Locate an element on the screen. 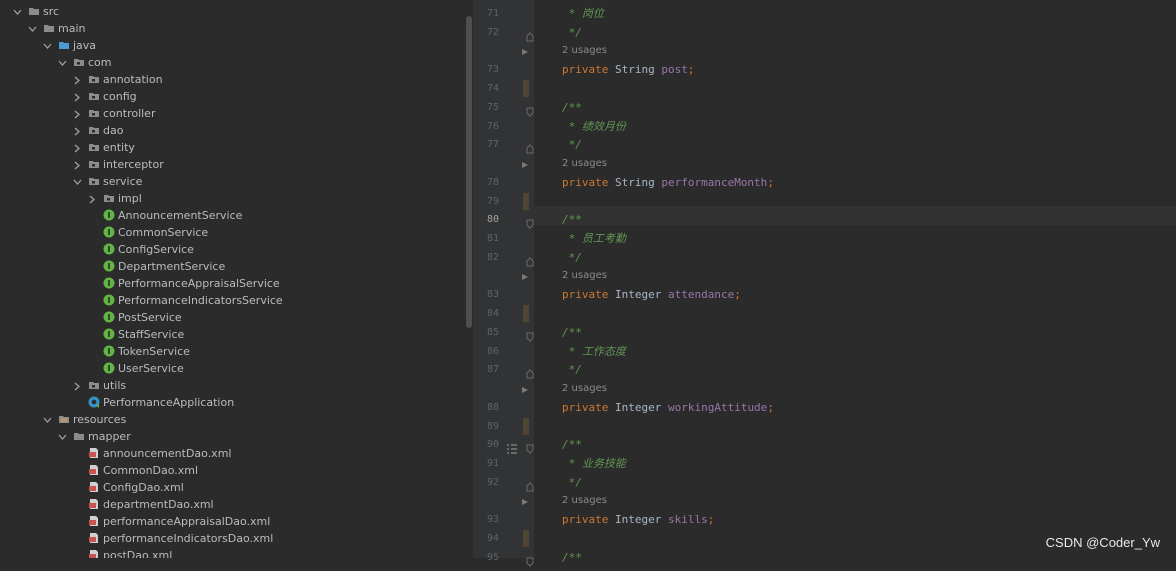  tree-item: annotation is located at coordinates (233, 79).